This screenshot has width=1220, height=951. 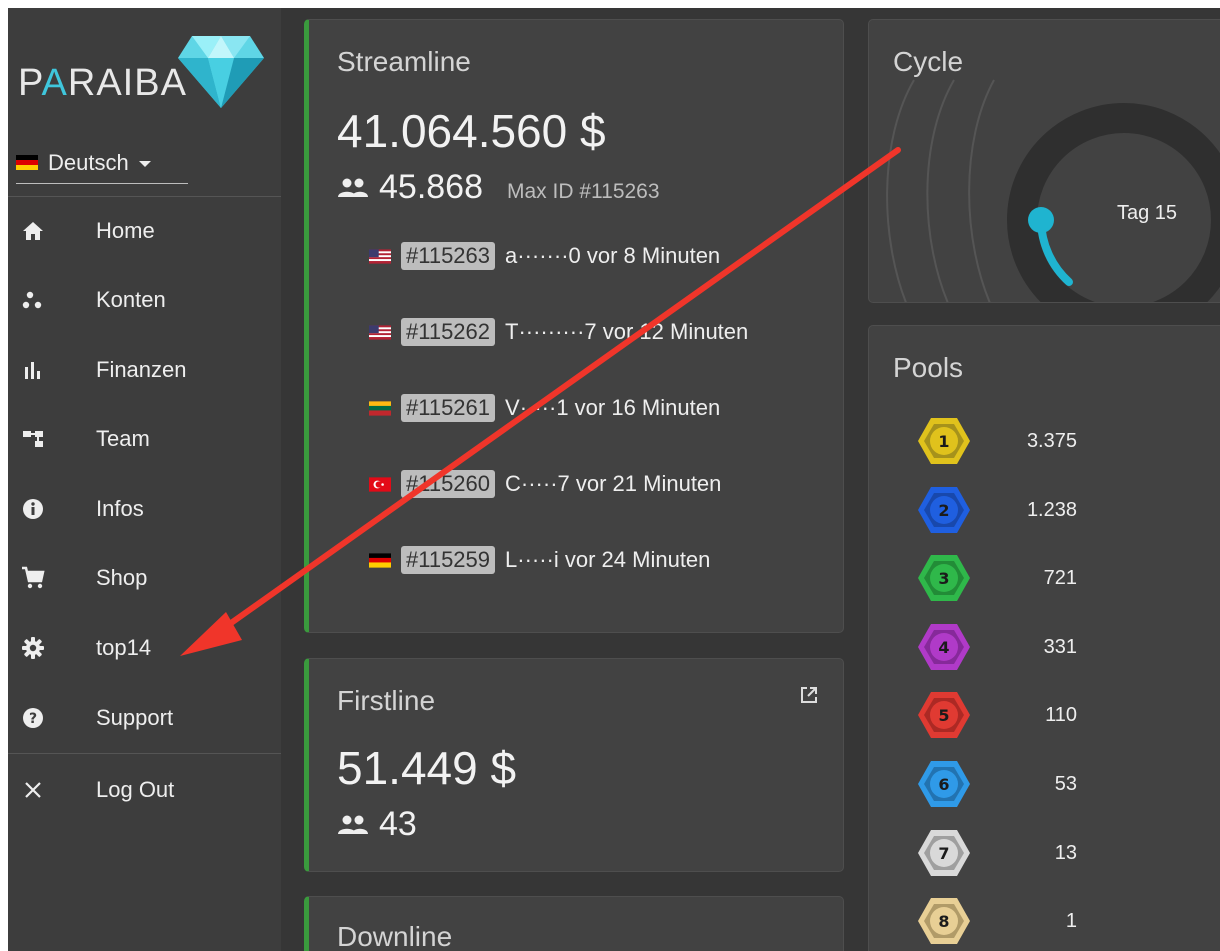 I want to click on sidebar-item-finanzen: Finanzen, so click(x=144, y=370).